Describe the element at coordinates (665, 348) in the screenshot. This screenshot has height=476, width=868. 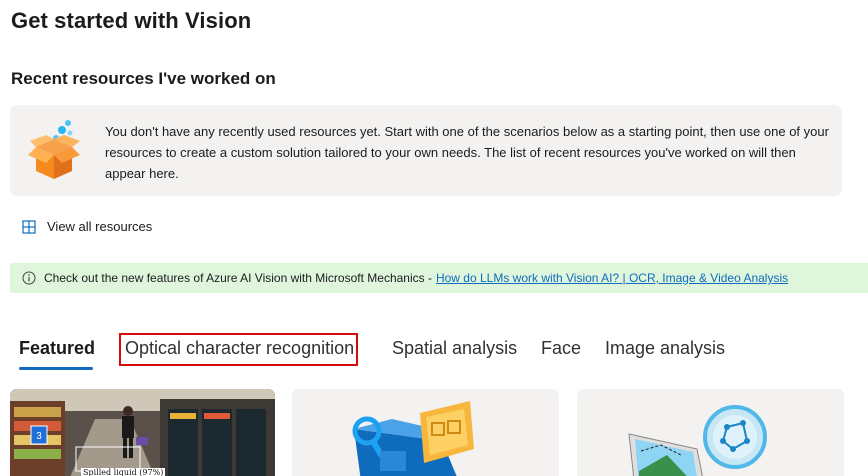
I see `tab-image-analysis: Image analysis` at that location.